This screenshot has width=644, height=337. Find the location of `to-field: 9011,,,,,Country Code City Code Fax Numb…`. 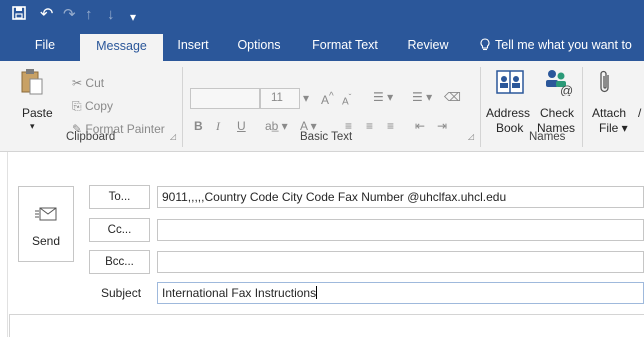

to-field: 9011,,,,,Country Code City Code Fax Numb… is located at coordinates (400, 197).